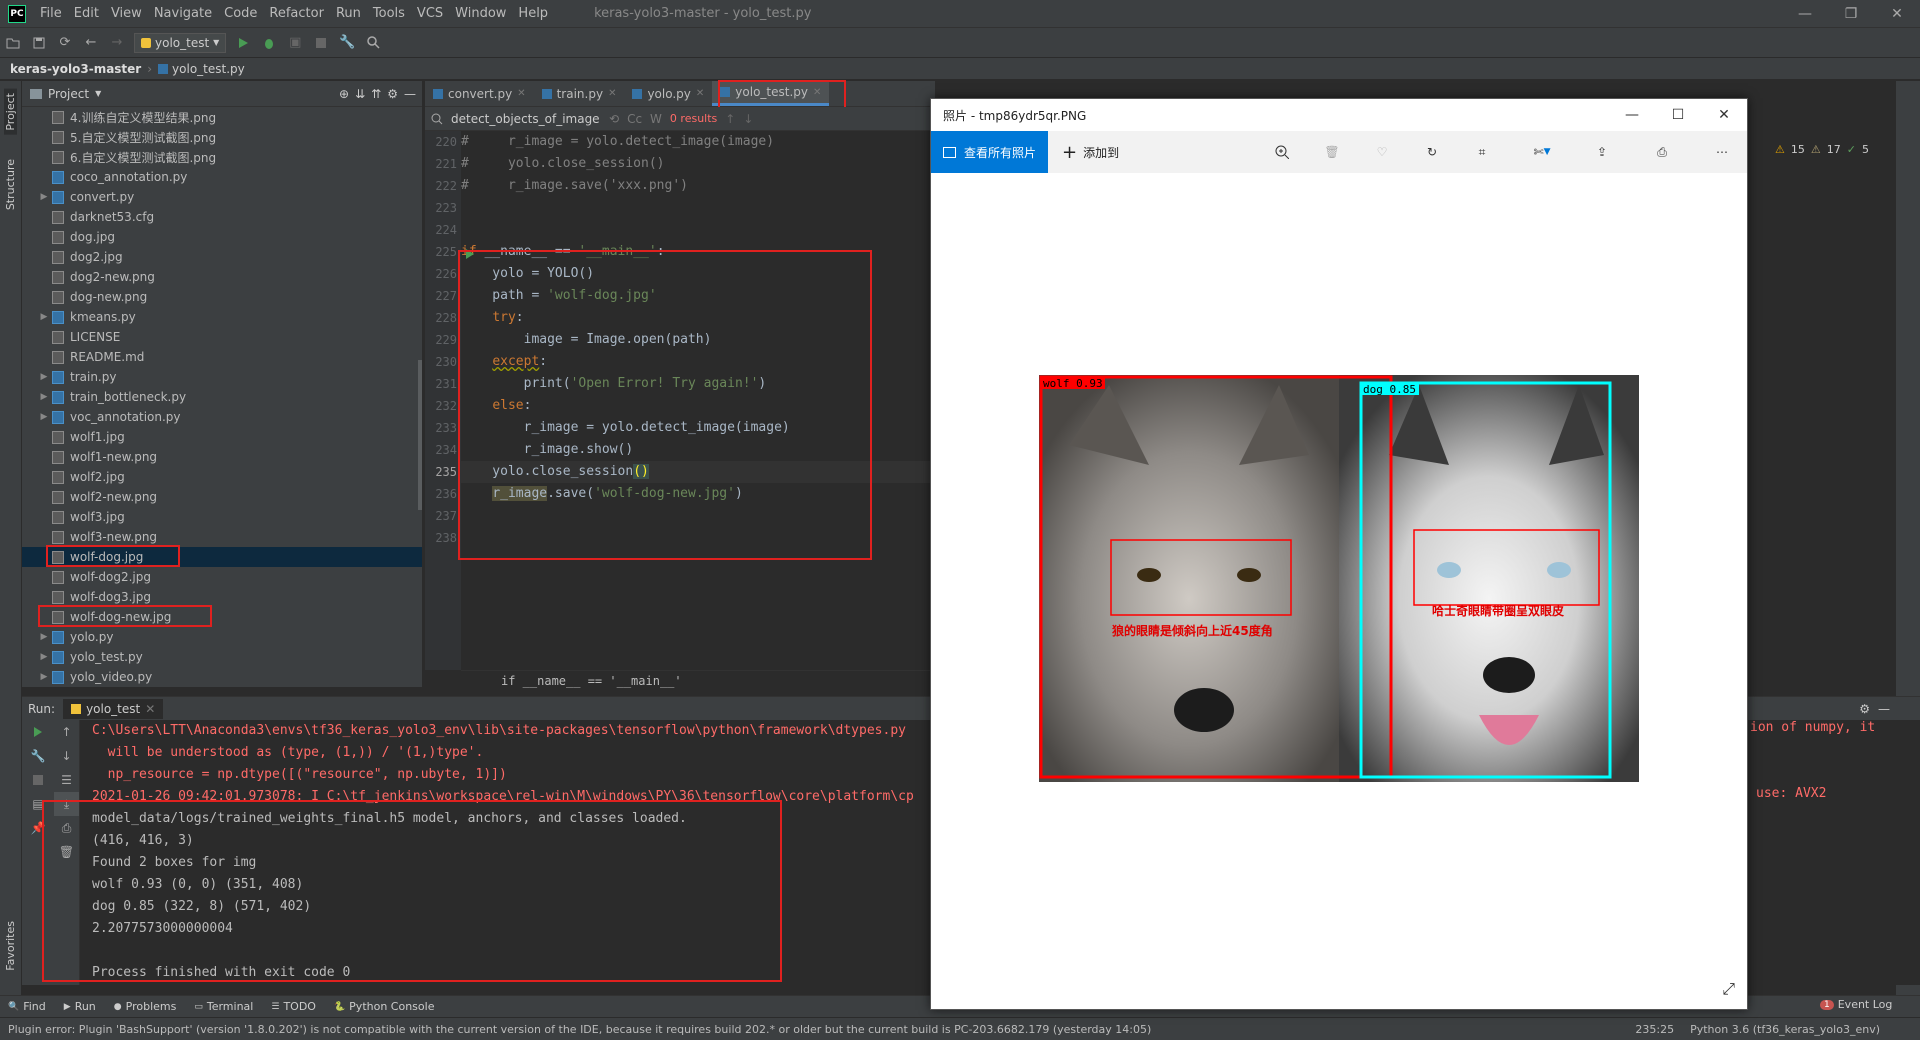 This screenshot has width=1920, height=1040. Describe the element at coordinates (1632, 115) in the screenshot. I see `photos-minimize-button: —` at that location.